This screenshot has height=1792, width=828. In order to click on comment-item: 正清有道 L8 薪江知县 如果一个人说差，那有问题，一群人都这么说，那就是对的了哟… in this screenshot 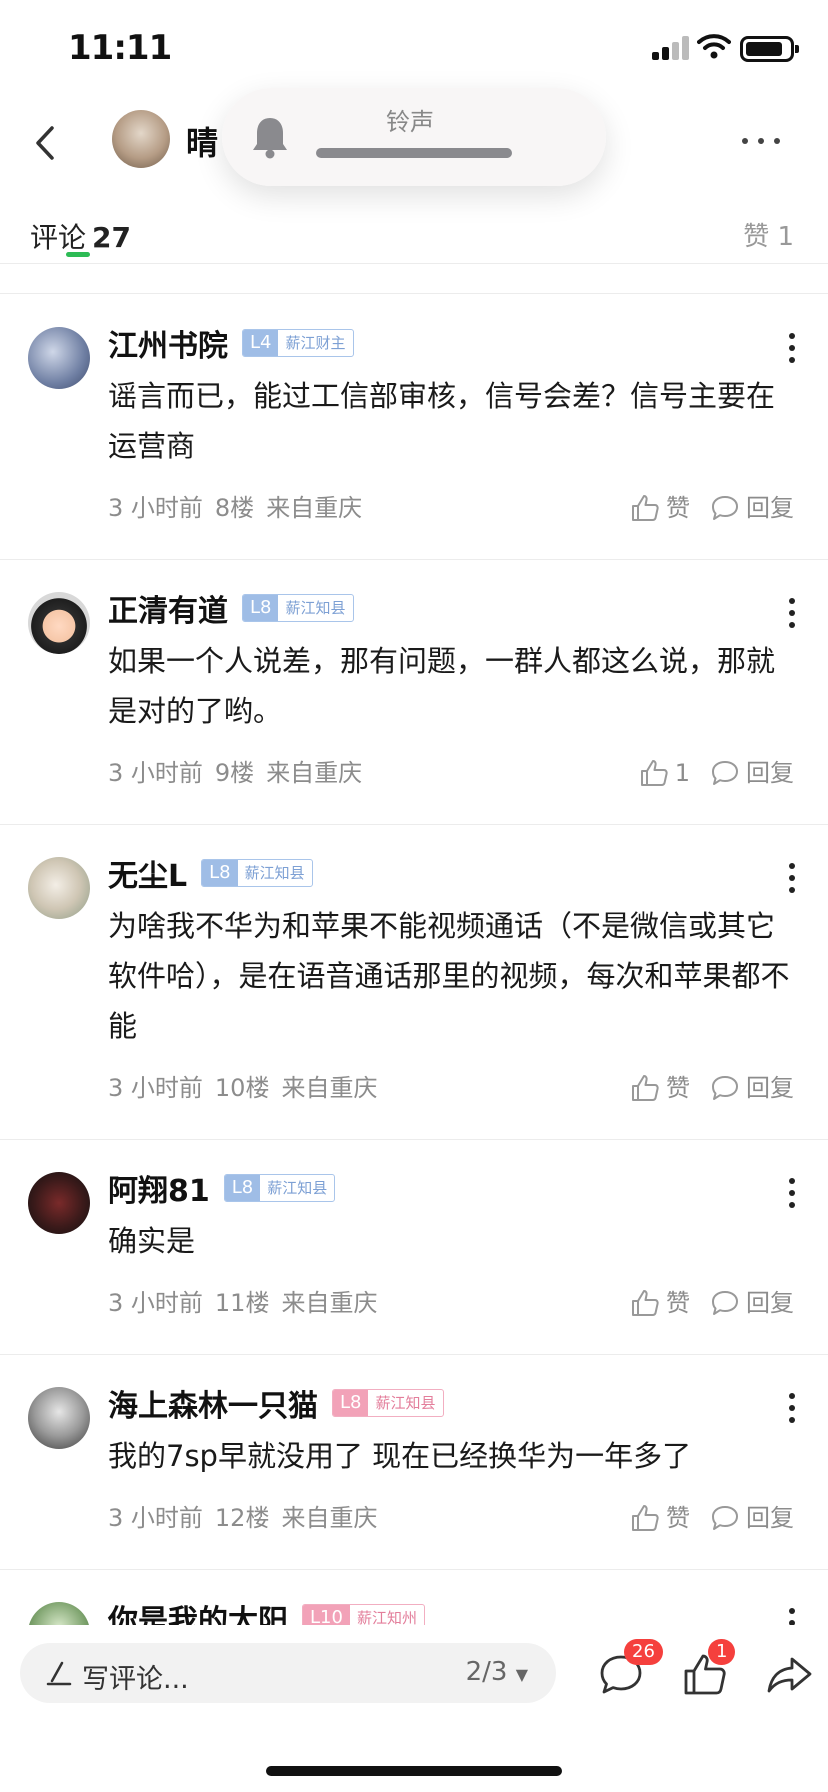, I will do `click(414, 692)`.